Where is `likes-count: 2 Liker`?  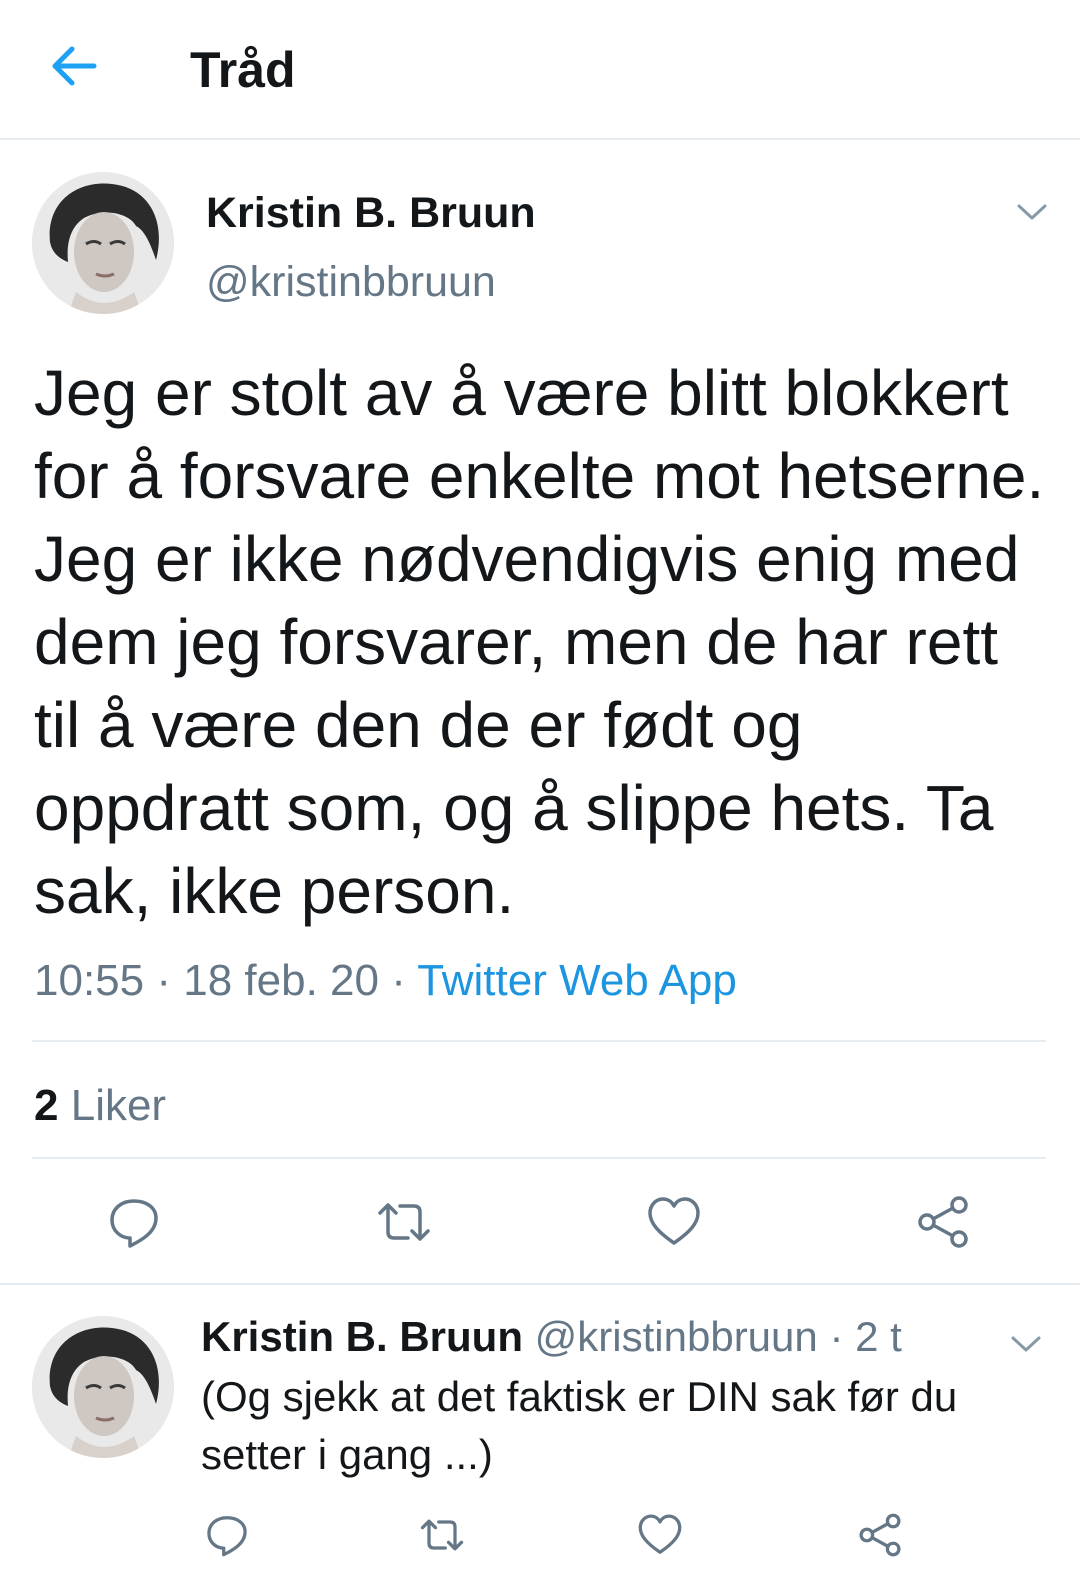
likes-count: 2 Liker is located at coordinates (100, 1106).